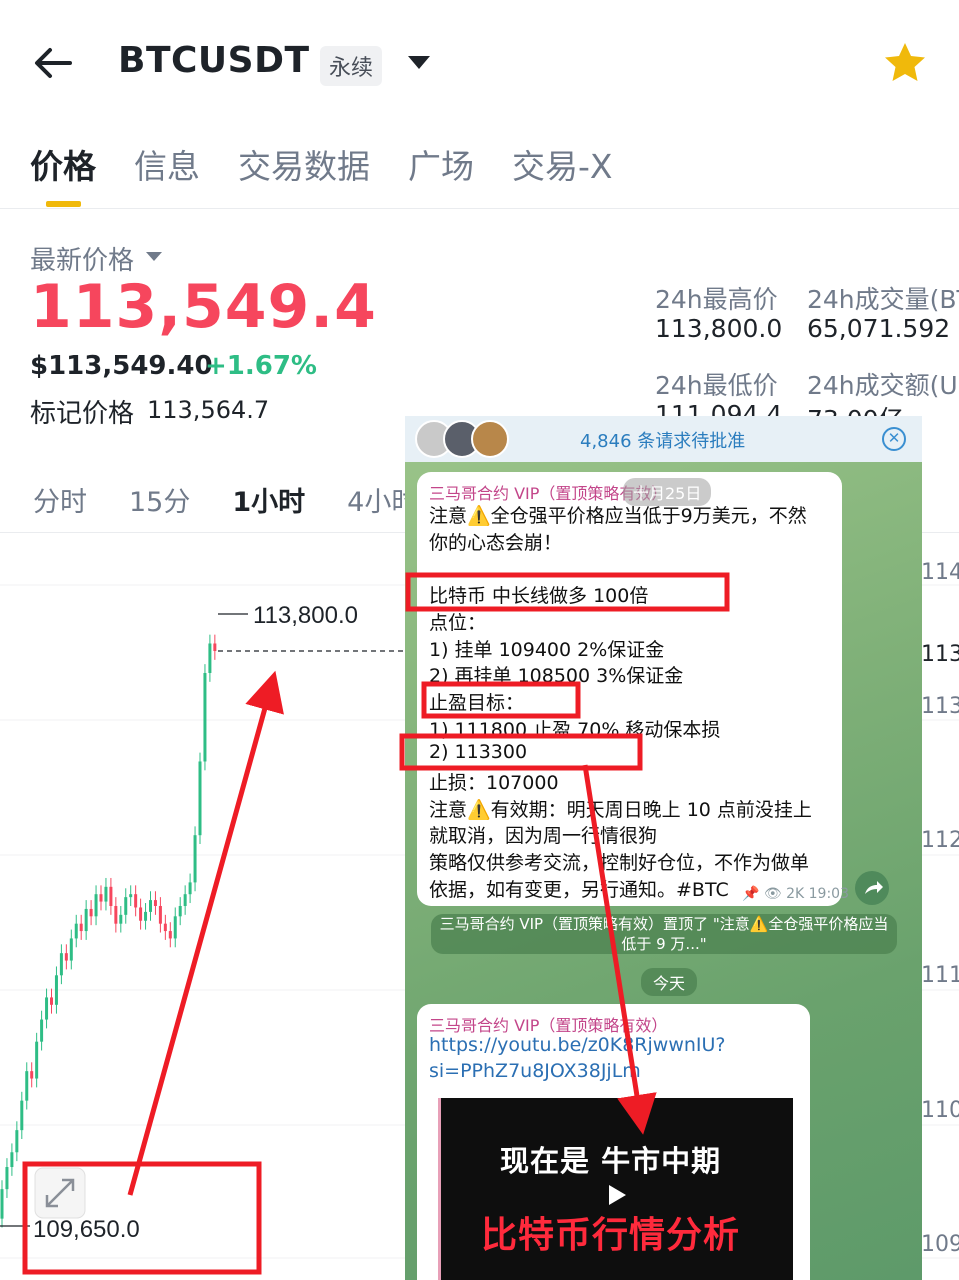 This screenshot has width=959, height=1280. What do you see at coordinates (167, 164) in the screenshot?
I see `tab-info: 信息` at bounding box center [167, 164].